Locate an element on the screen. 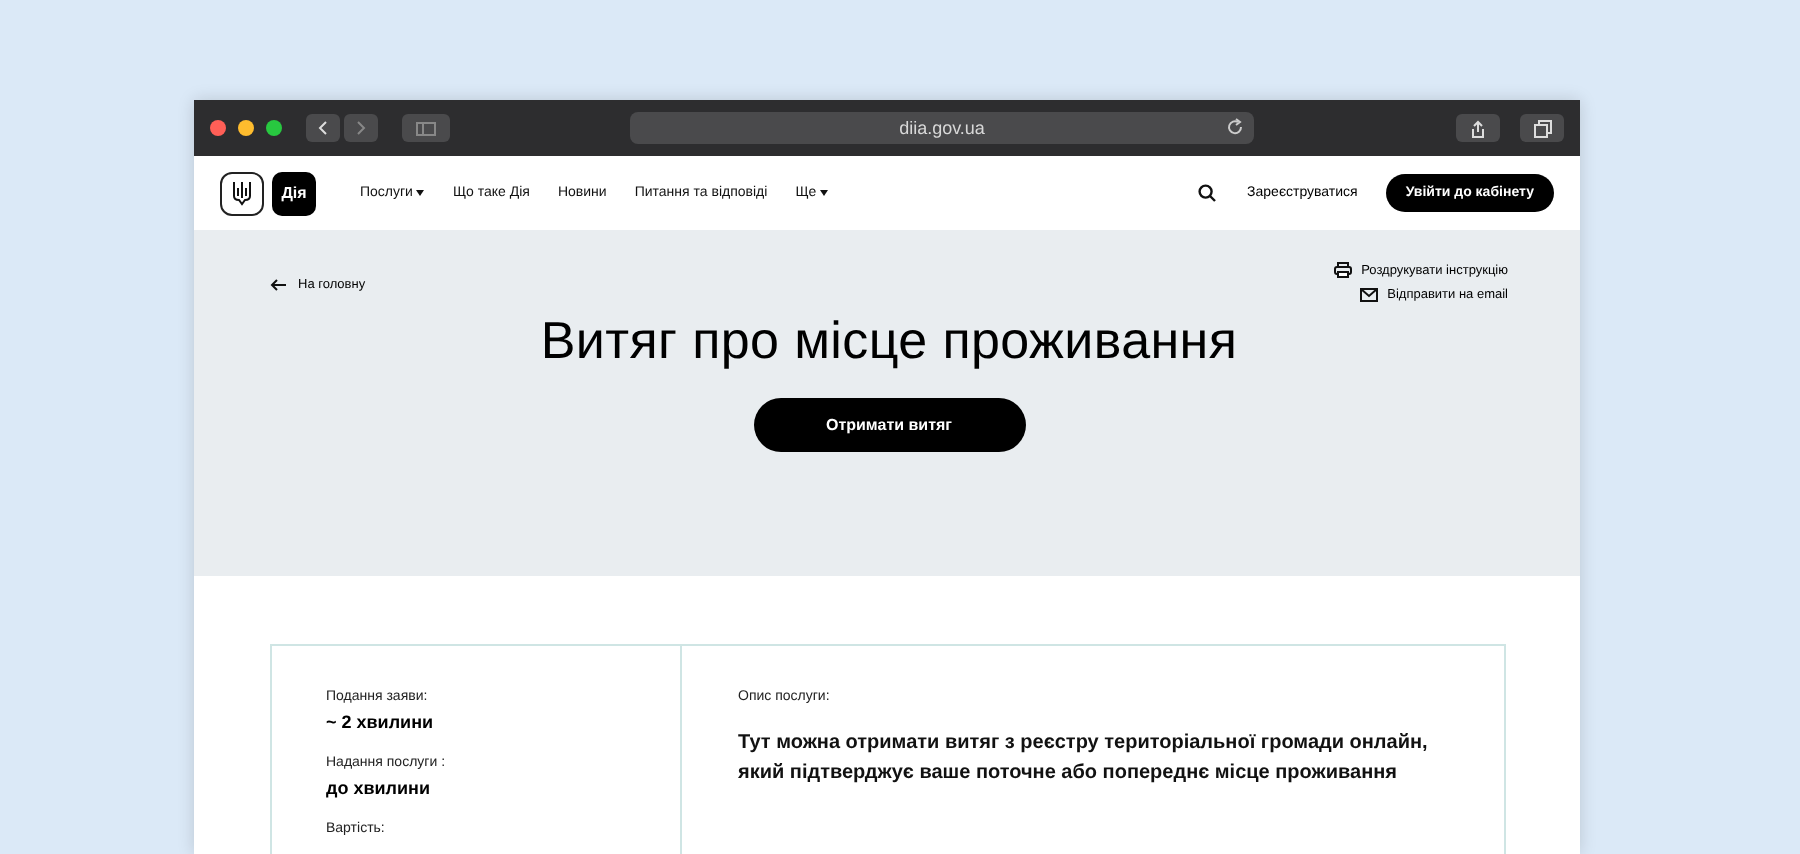  sidebar-icon is located at coordinates (426, 128).